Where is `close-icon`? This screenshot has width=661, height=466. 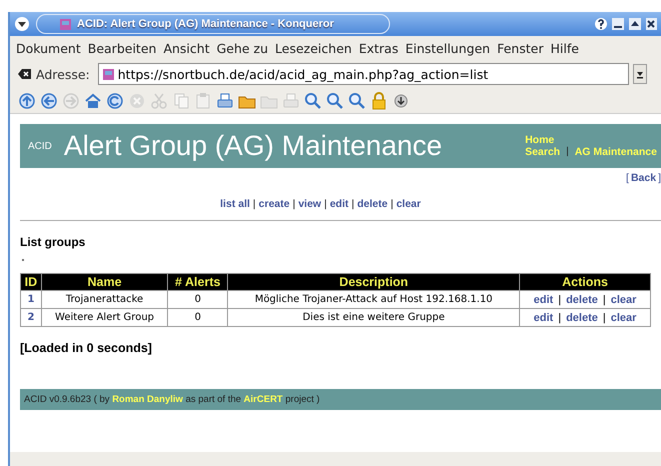
close-icon is located at coordinates (651, 24).